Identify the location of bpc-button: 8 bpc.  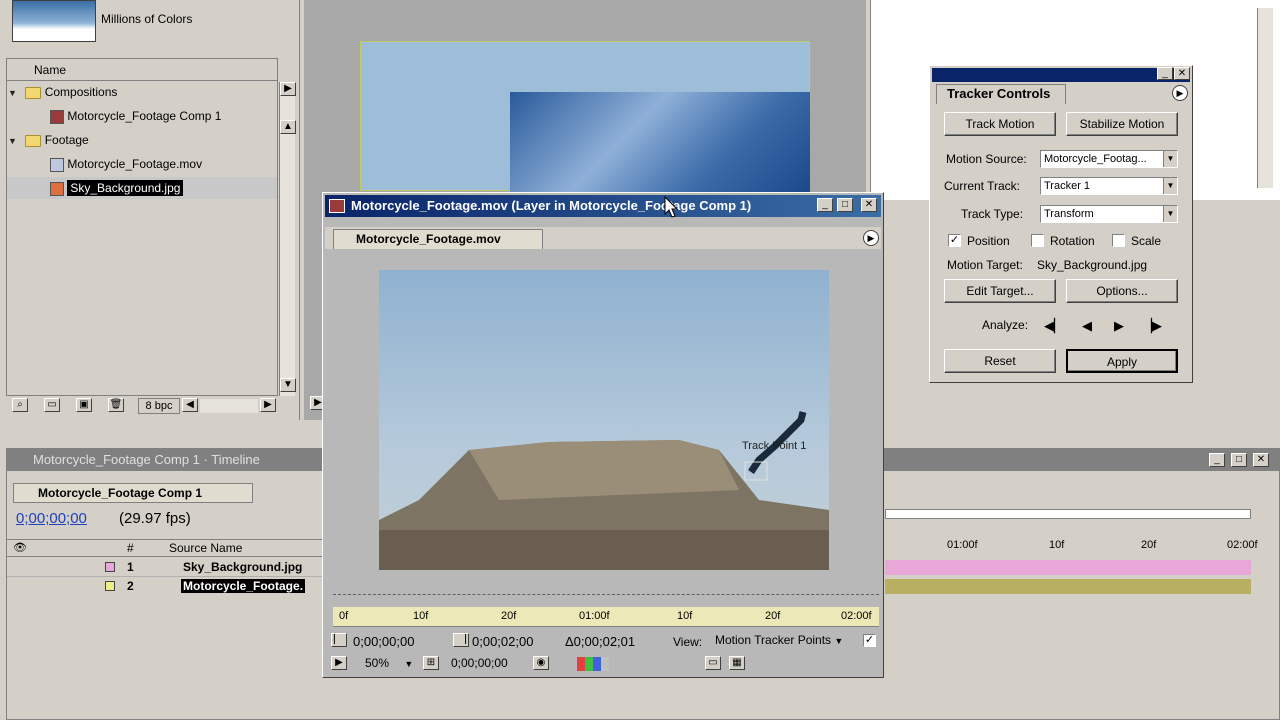
(159, 406).